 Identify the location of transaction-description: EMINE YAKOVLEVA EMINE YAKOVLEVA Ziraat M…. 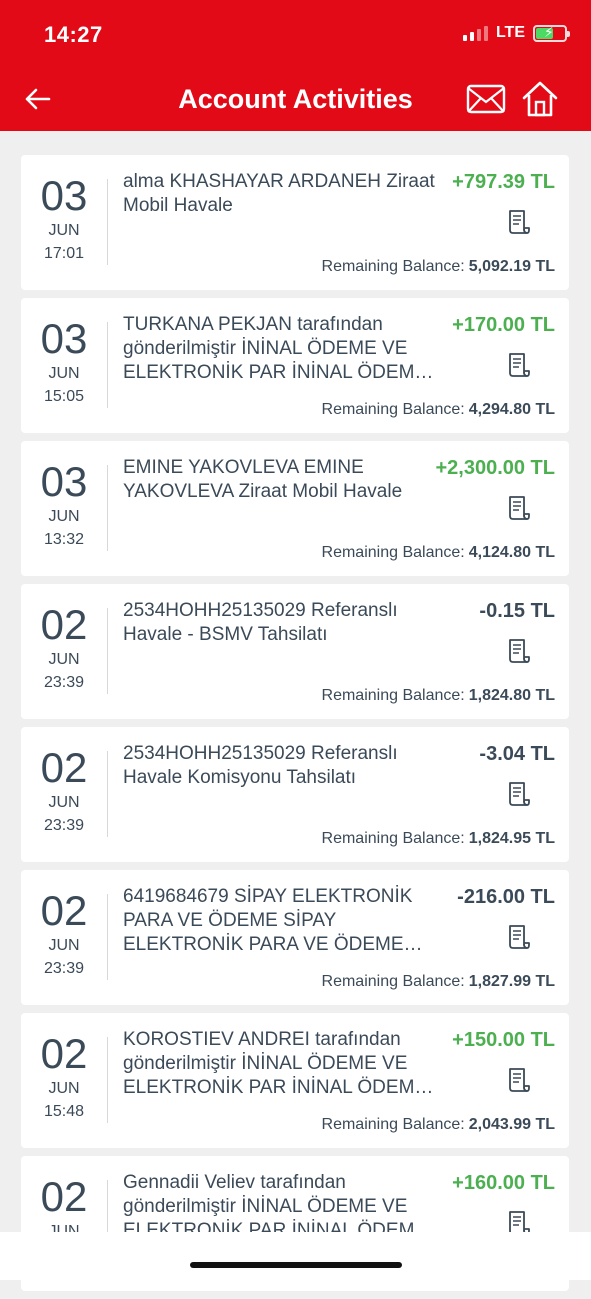
(263, 479).